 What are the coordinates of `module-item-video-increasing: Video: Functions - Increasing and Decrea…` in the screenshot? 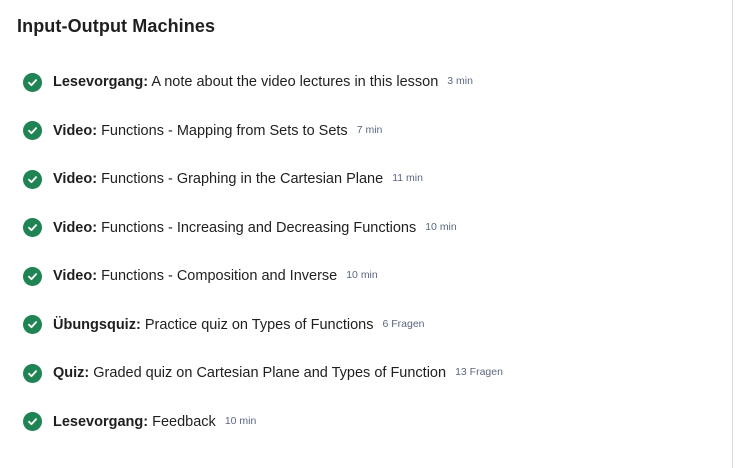 It's located at (366, 228).